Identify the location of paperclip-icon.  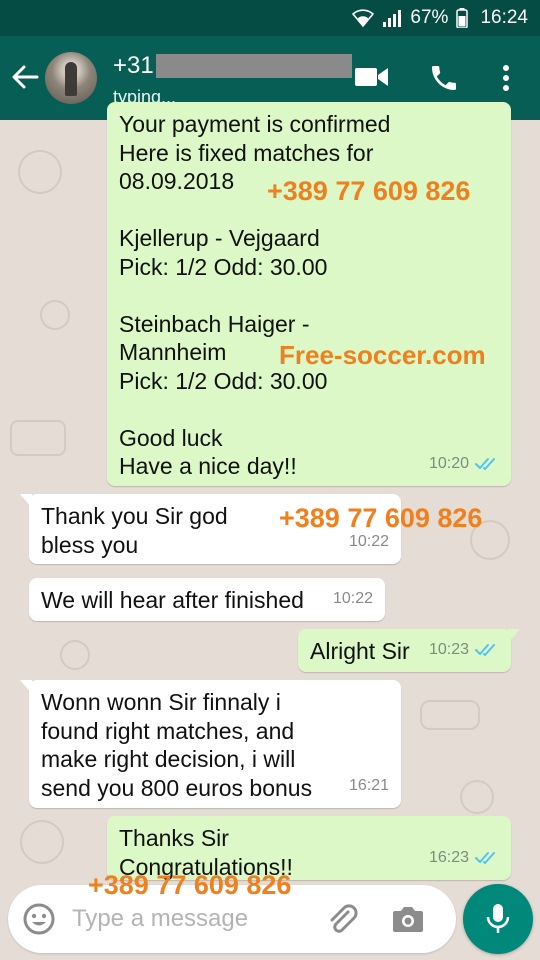
(344, 918).